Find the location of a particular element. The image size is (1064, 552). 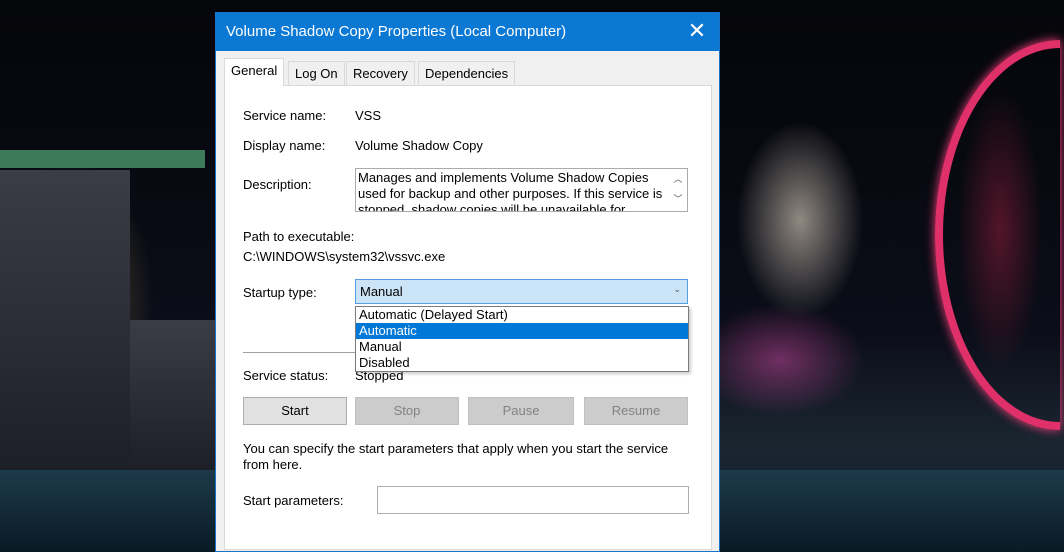

background-skypark is located at coordinates (102, 159).